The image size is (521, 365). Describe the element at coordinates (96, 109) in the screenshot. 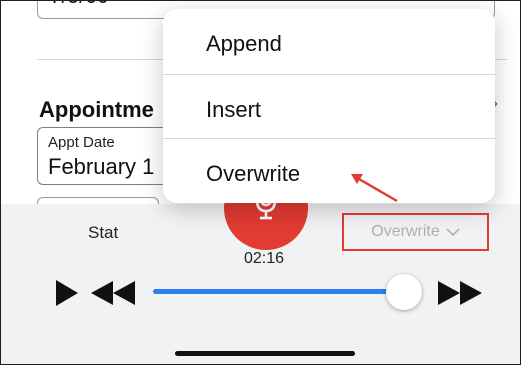

I see `section-title: Appointme` at that location.